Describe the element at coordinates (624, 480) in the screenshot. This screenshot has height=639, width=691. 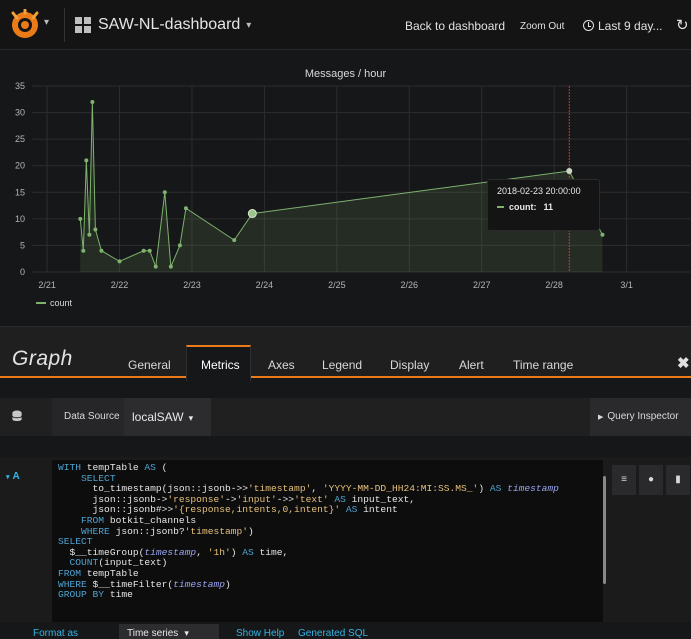
I see `menu-icon: ≡` at that location.